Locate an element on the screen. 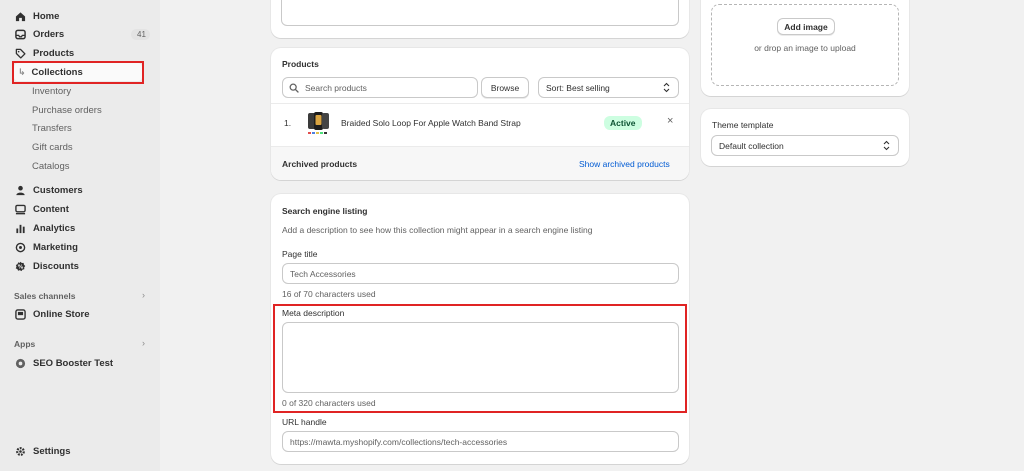  sidebar-item-label: Online Store is located at coordinates (61, 314).